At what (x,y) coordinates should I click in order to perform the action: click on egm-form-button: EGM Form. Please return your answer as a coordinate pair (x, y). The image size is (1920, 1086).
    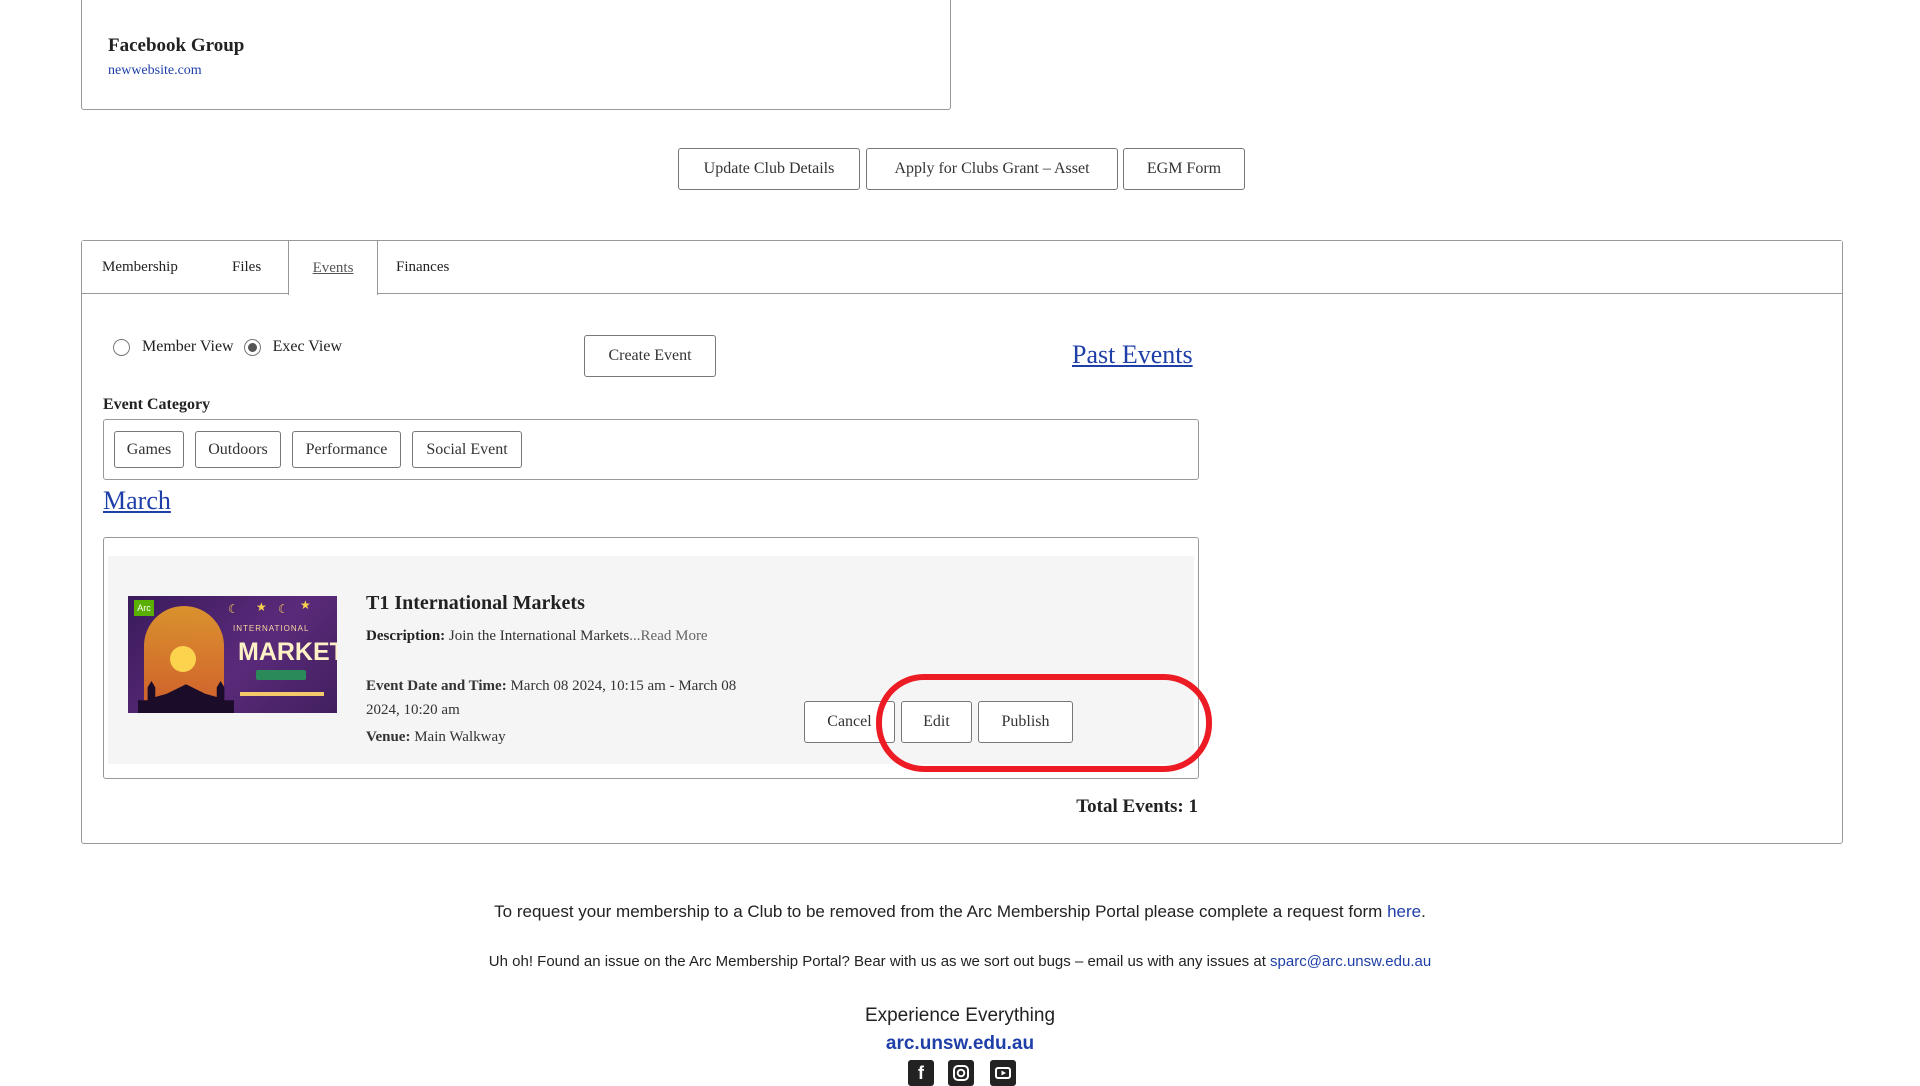
    Looking at the image, I should click on (1184, 169).